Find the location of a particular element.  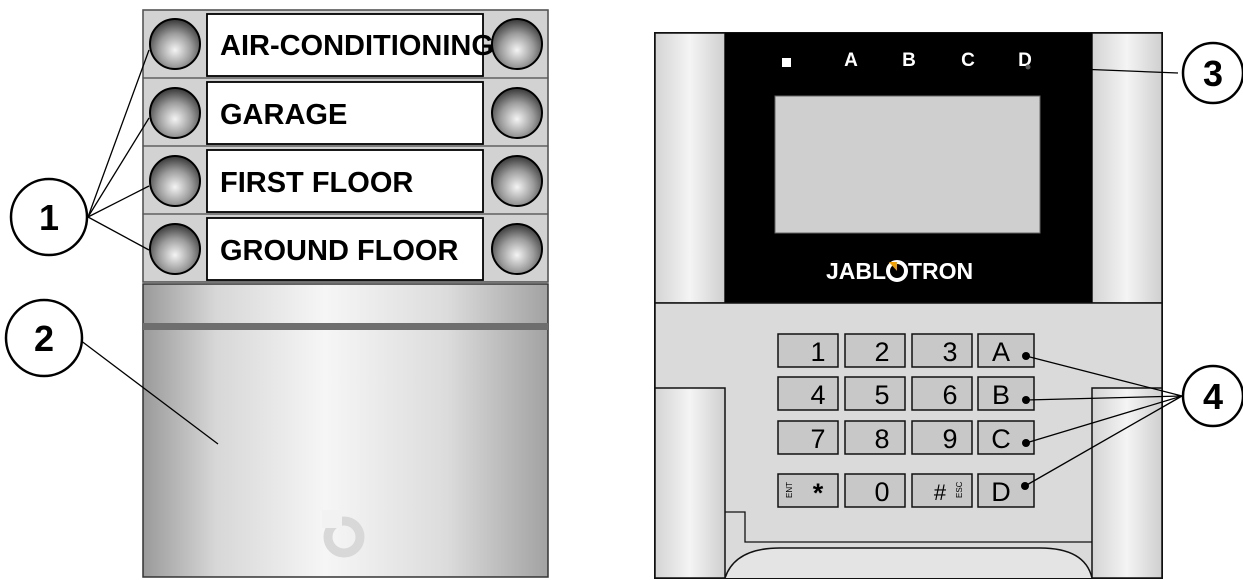

key-6: 6 is located at coordinates (942, 393).